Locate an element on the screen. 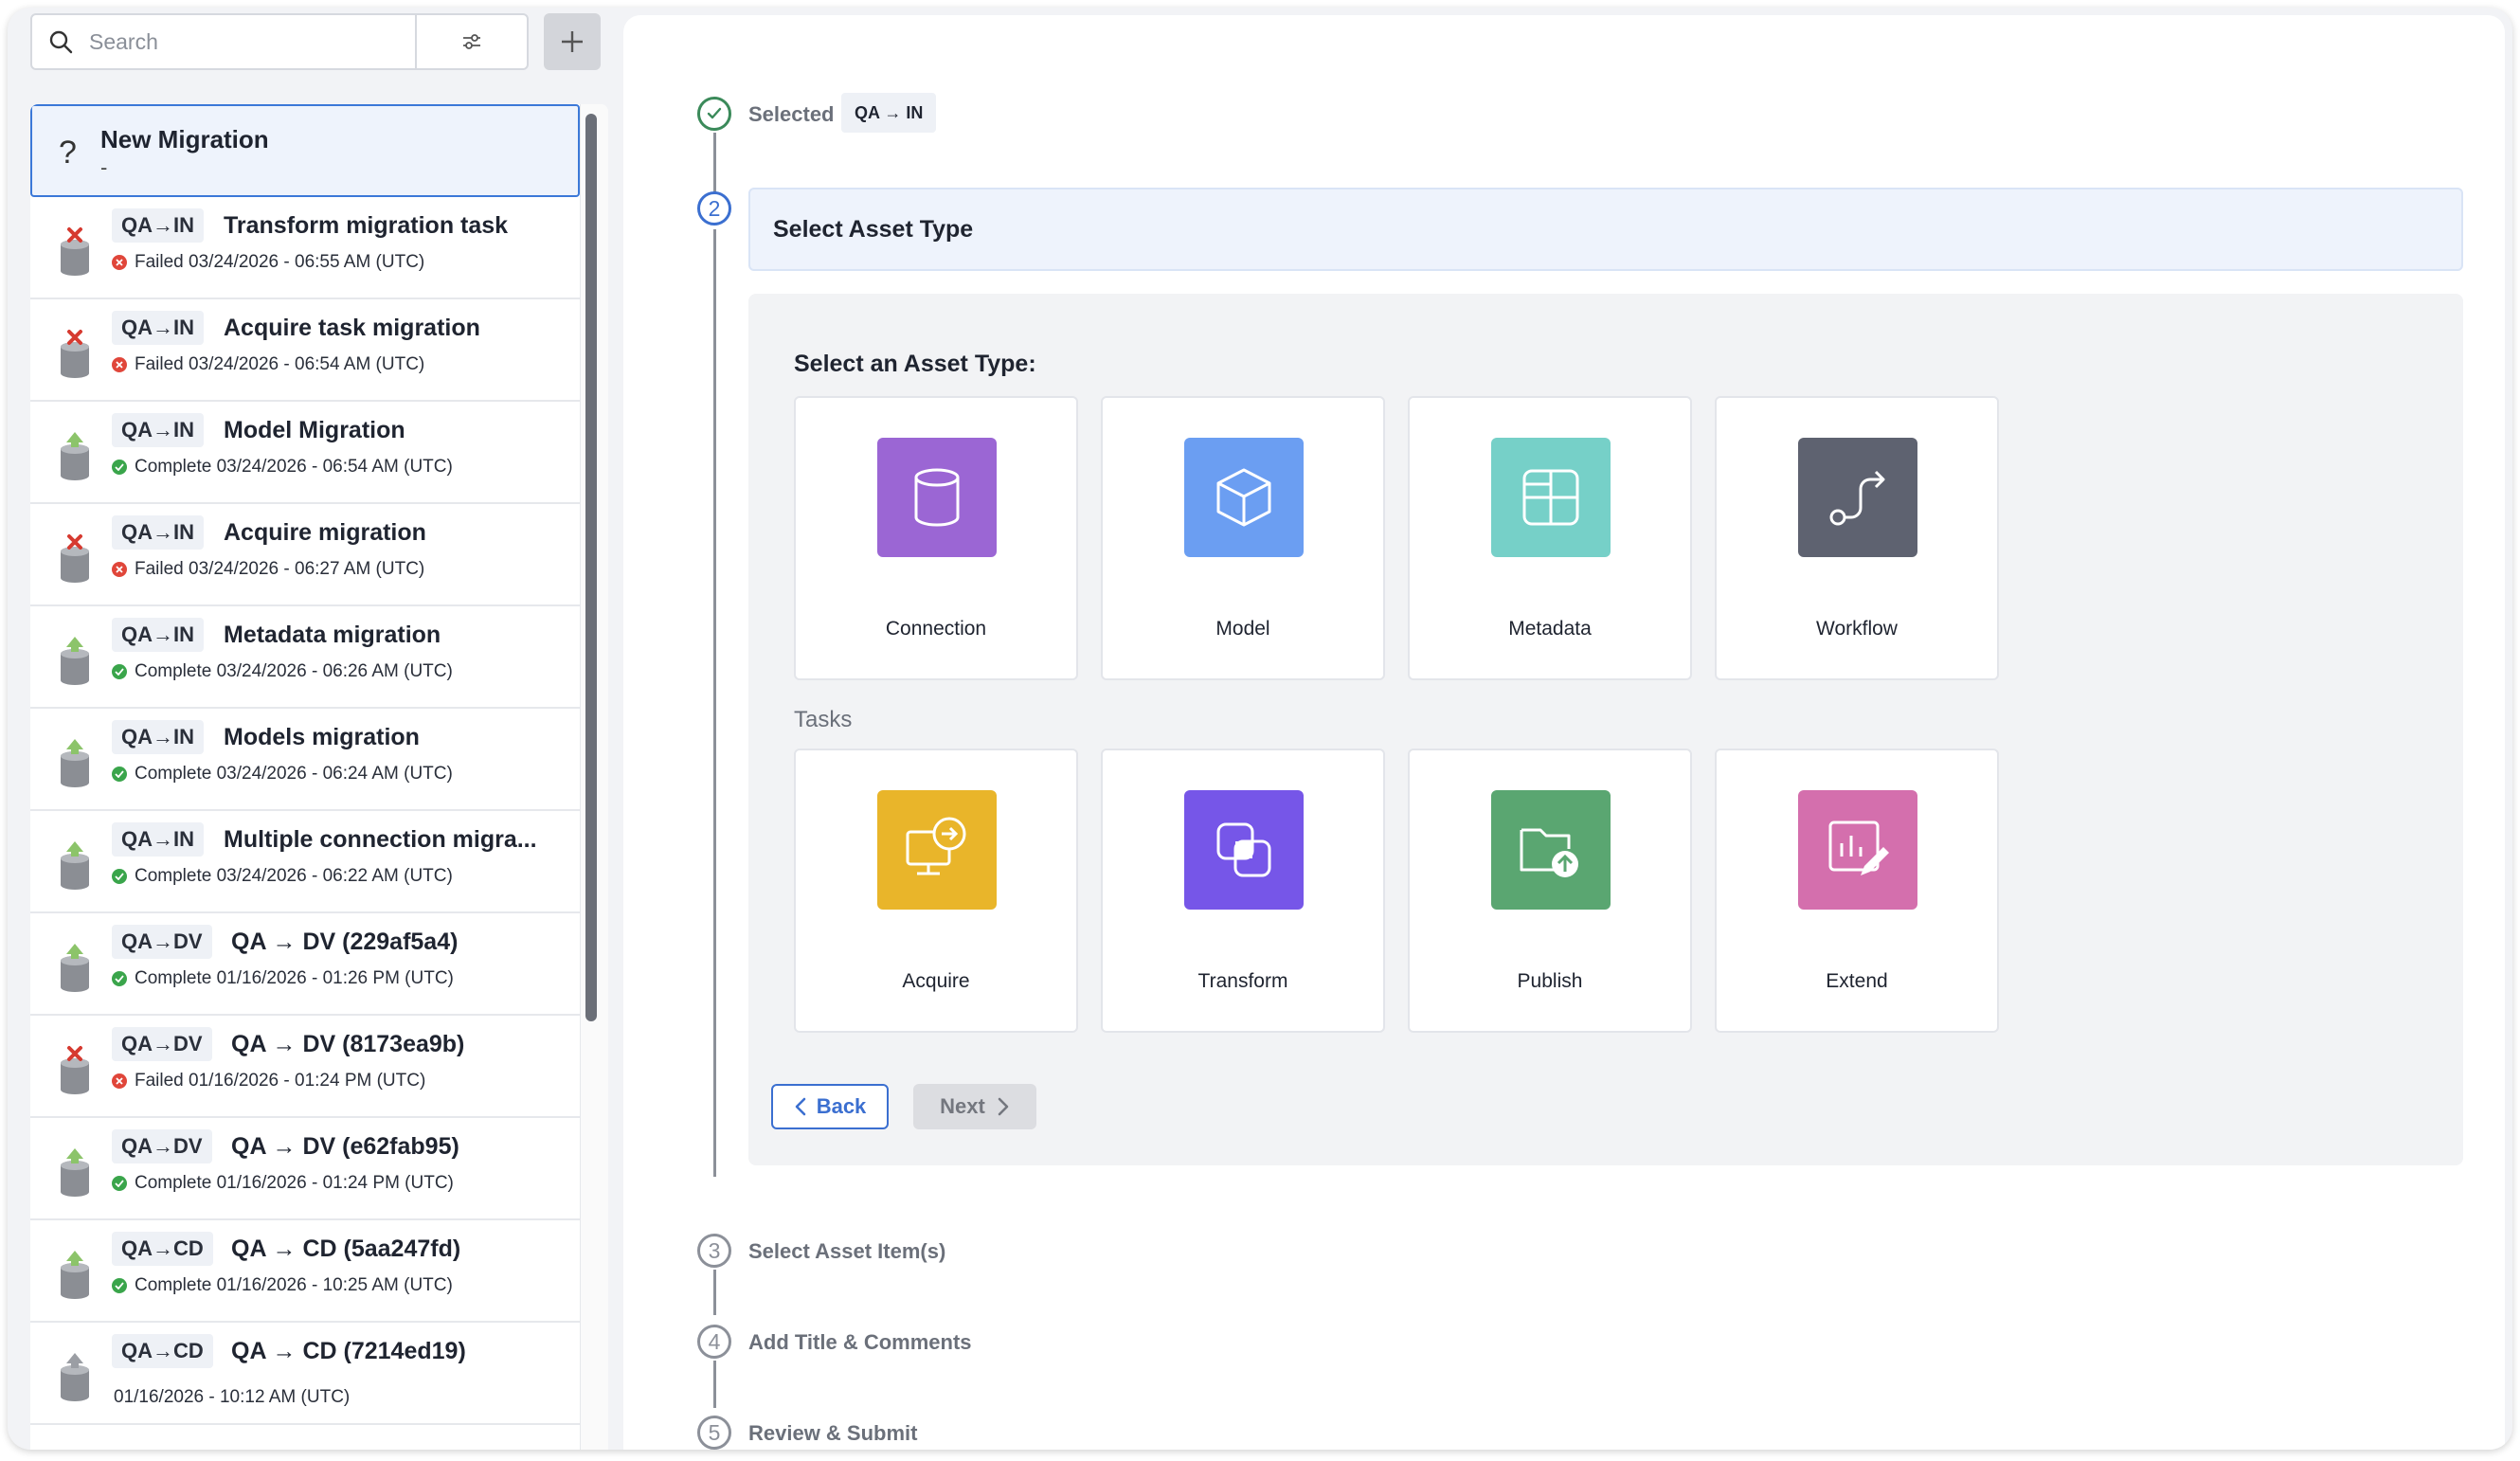 The width and height of the screenshot is (2520, 1461). scrollbar-thumb is located at coordinates (591, 567).